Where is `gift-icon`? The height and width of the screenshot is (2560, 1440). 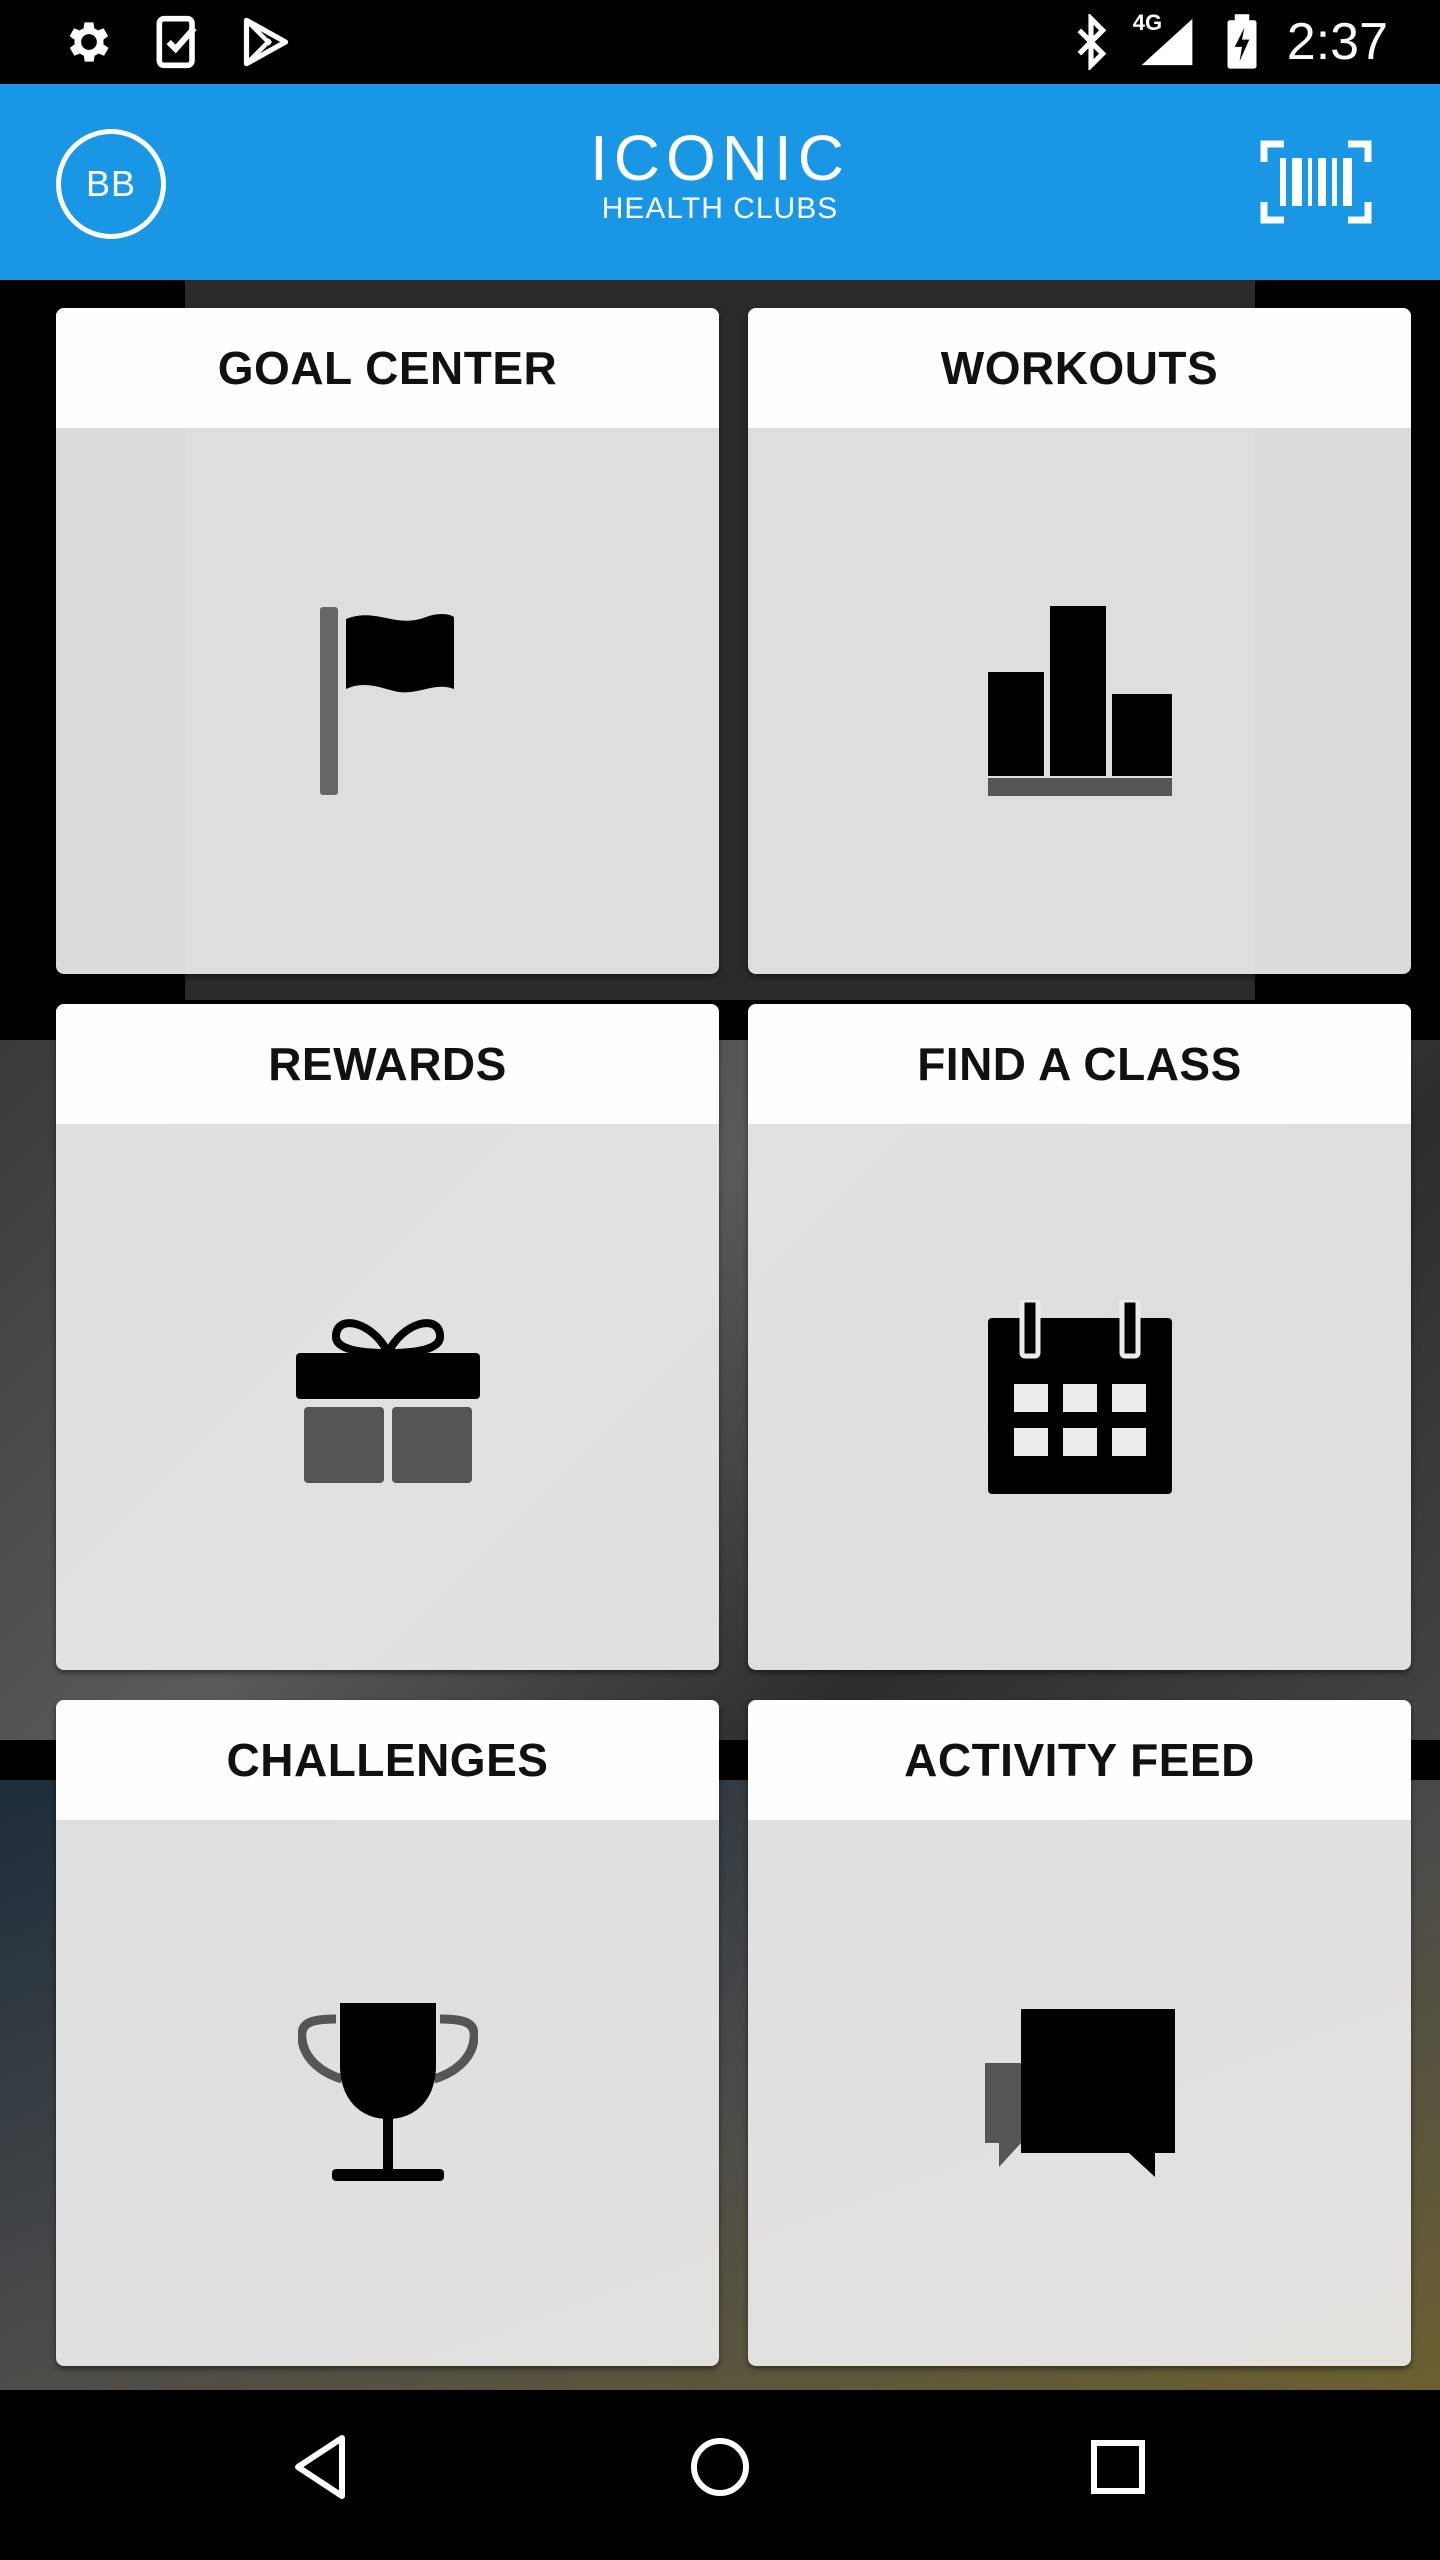
gift-icon is located at coordinates (387, 1397).